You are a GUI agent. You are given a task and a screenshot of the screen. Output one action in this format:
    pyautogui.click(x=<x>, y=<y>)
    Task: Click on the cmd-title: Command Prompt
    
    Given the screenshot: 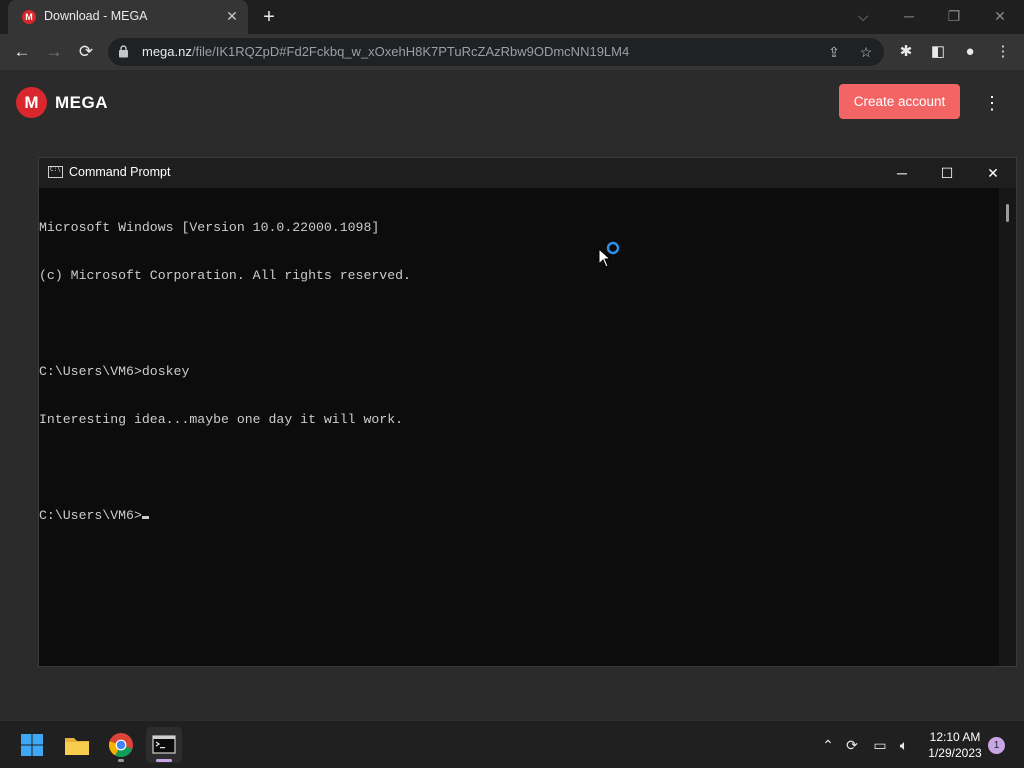 What is the action you would take?
    pyautogui.click(x=120, y=172)
    